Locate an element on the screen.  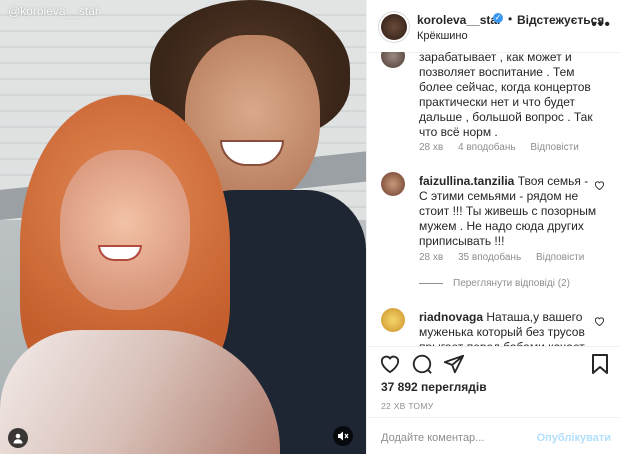
more-icon: ••• is located at coordinates (601, 25).